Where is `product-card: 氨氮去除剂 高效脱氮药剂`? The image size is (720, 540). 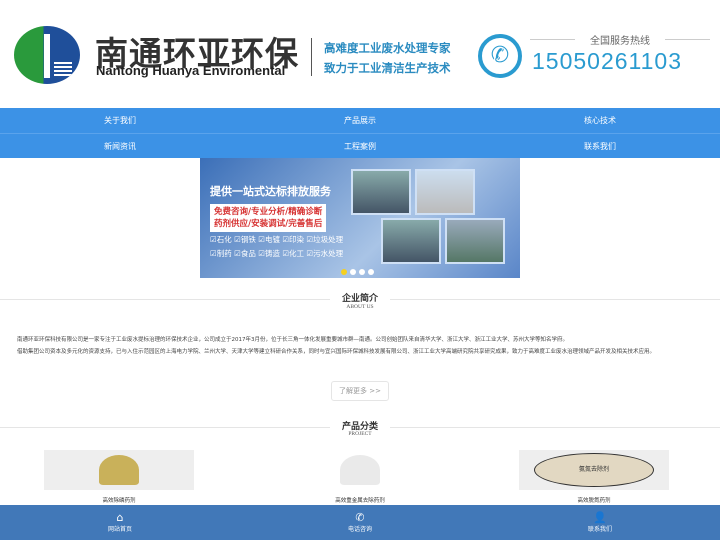
product-card: 氨氮去除剂 高效脱氮药剂 is located at coordinates (594, 477).